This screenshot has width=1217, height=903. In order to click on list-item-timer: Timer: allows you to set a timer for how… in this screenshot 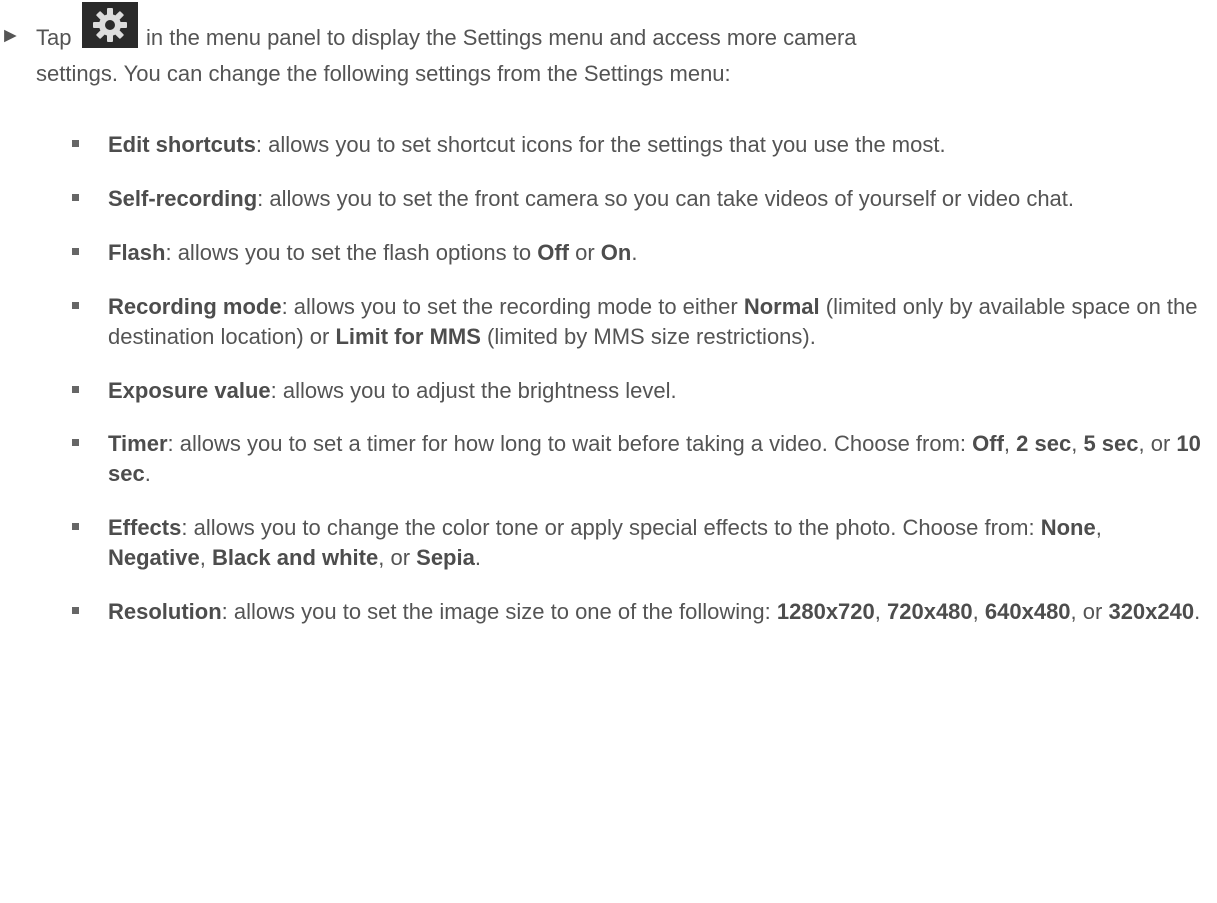, I will do `click(637, 459)`.